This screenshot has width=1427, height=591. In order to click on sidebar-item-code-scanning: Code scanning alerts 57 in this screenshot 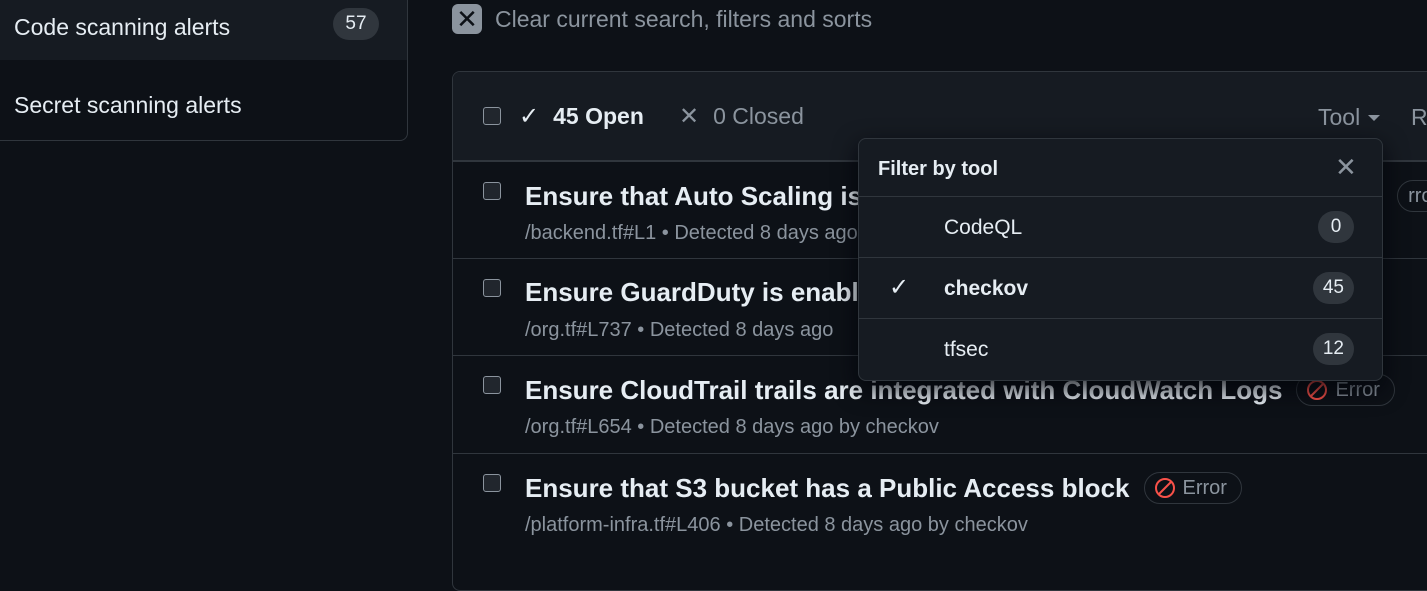, I will do `click(203, 30)`.